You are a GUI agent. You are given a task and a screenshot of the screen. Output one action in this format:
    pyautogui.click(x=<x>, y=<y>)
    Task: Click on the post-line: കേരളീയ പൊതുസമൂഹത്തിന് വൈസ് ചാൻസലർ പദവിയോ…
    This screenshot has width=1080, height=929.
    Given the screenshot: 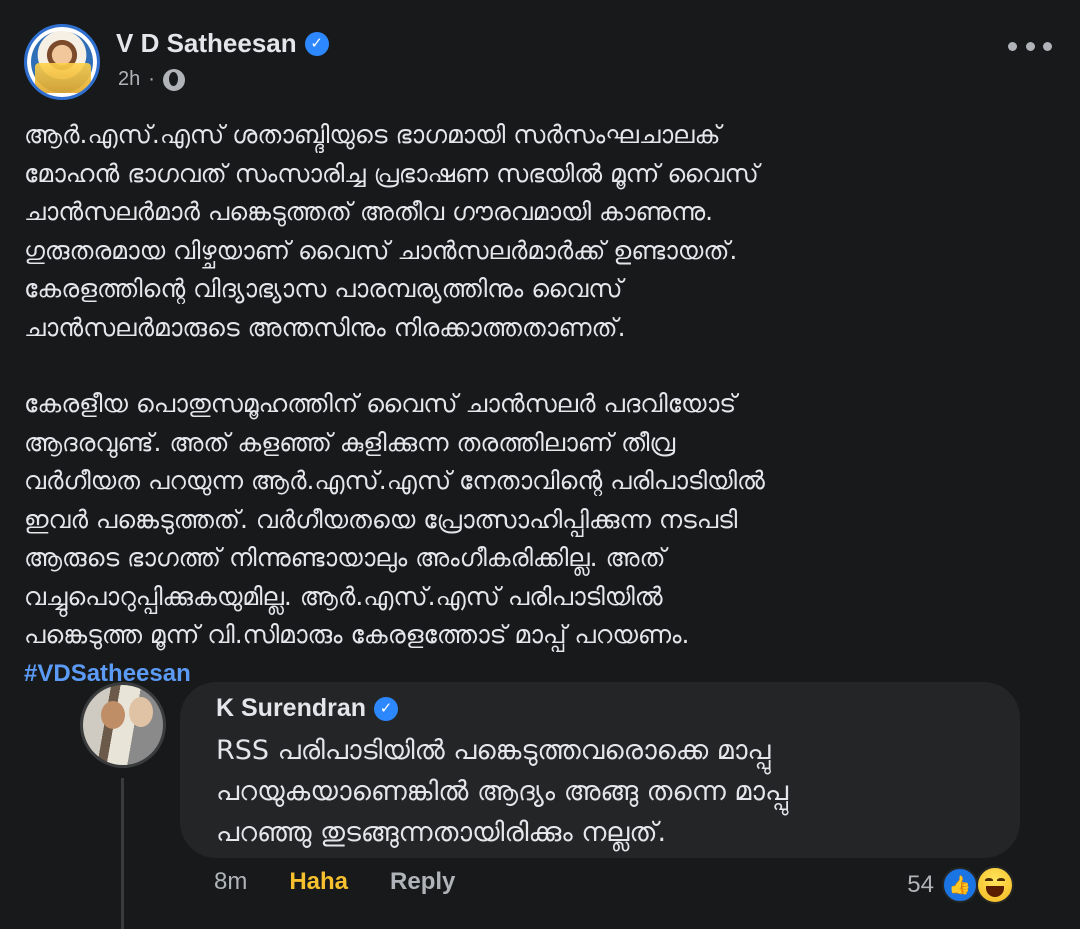 What is the action you would take?
    pyautogui.click(x=380, y=403)
    